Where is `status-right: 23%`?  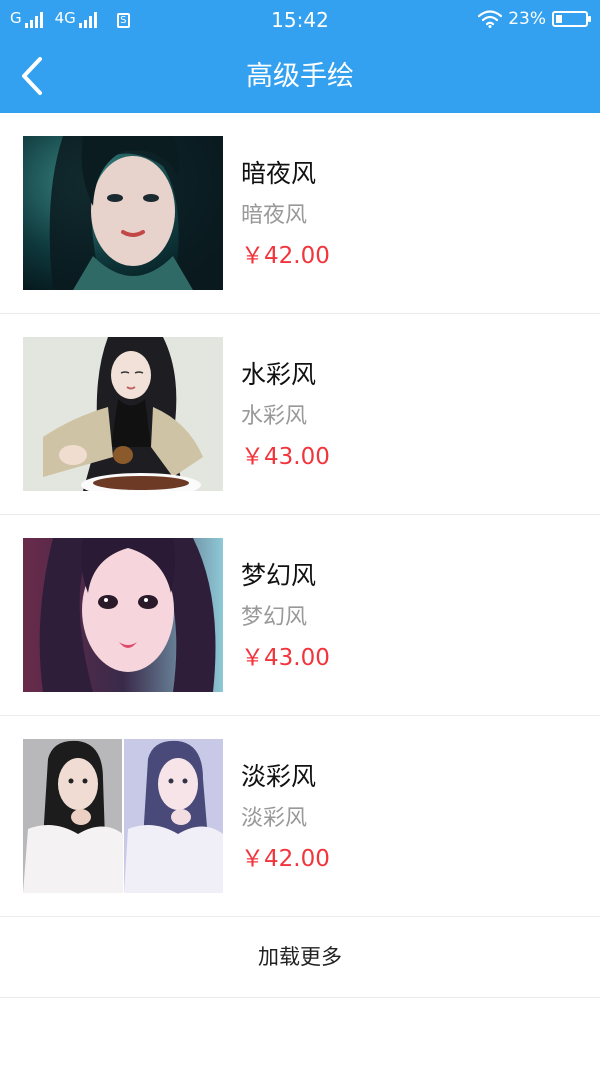 status-right: 23% is located at coordinates (534, 19).